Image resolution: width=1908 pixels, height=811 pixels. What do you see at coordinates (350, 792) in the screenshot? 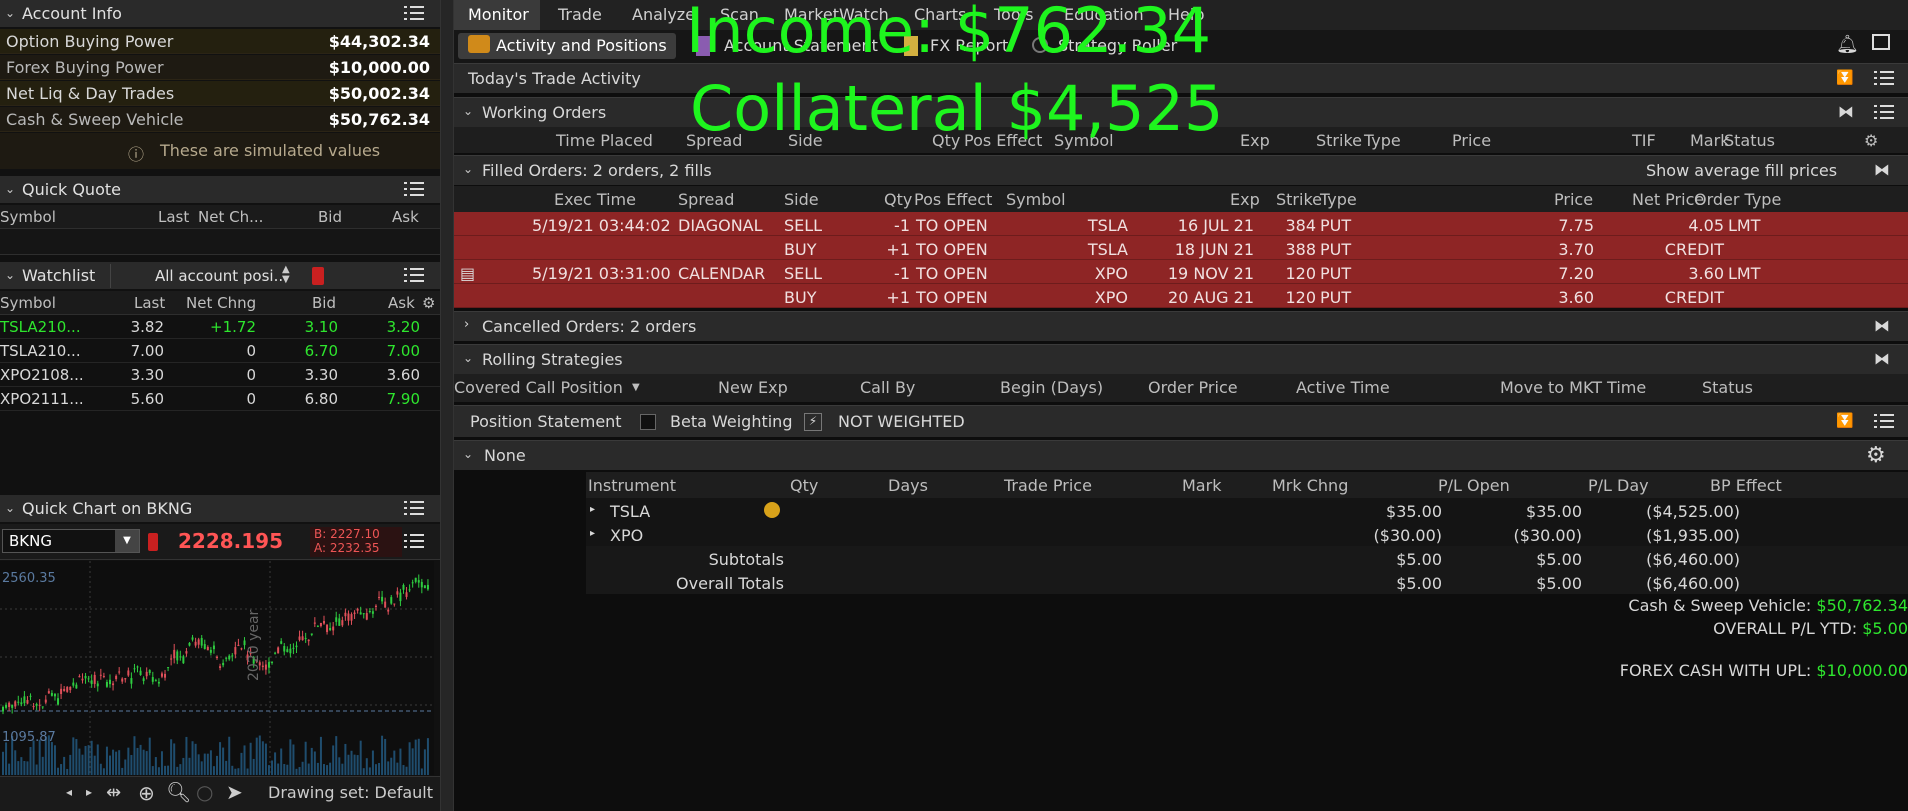
I see `drawing-set-selector: Drawing set: Default` at bounding box center [350, 792].